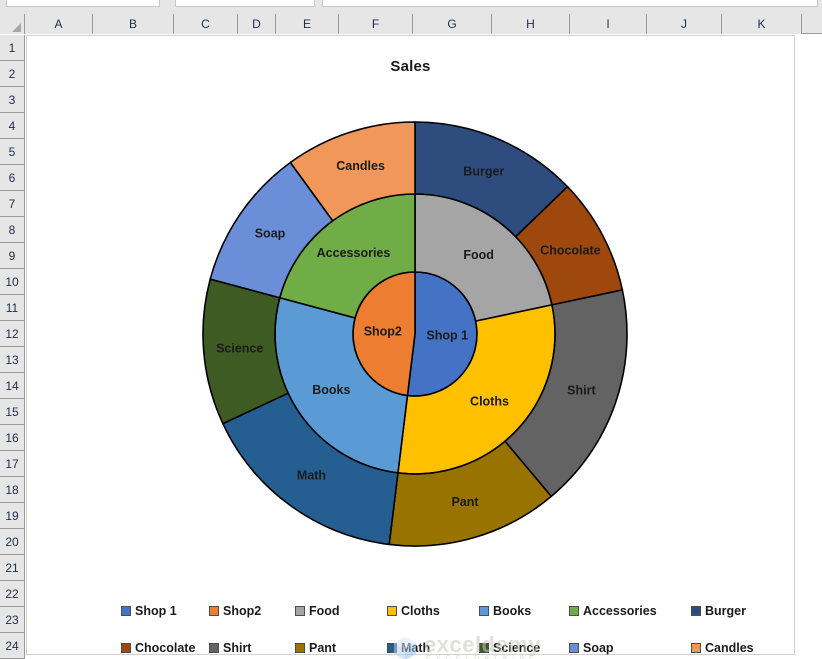  I want to click on sunburst-slice-label: Accessories, so click(354, 253).